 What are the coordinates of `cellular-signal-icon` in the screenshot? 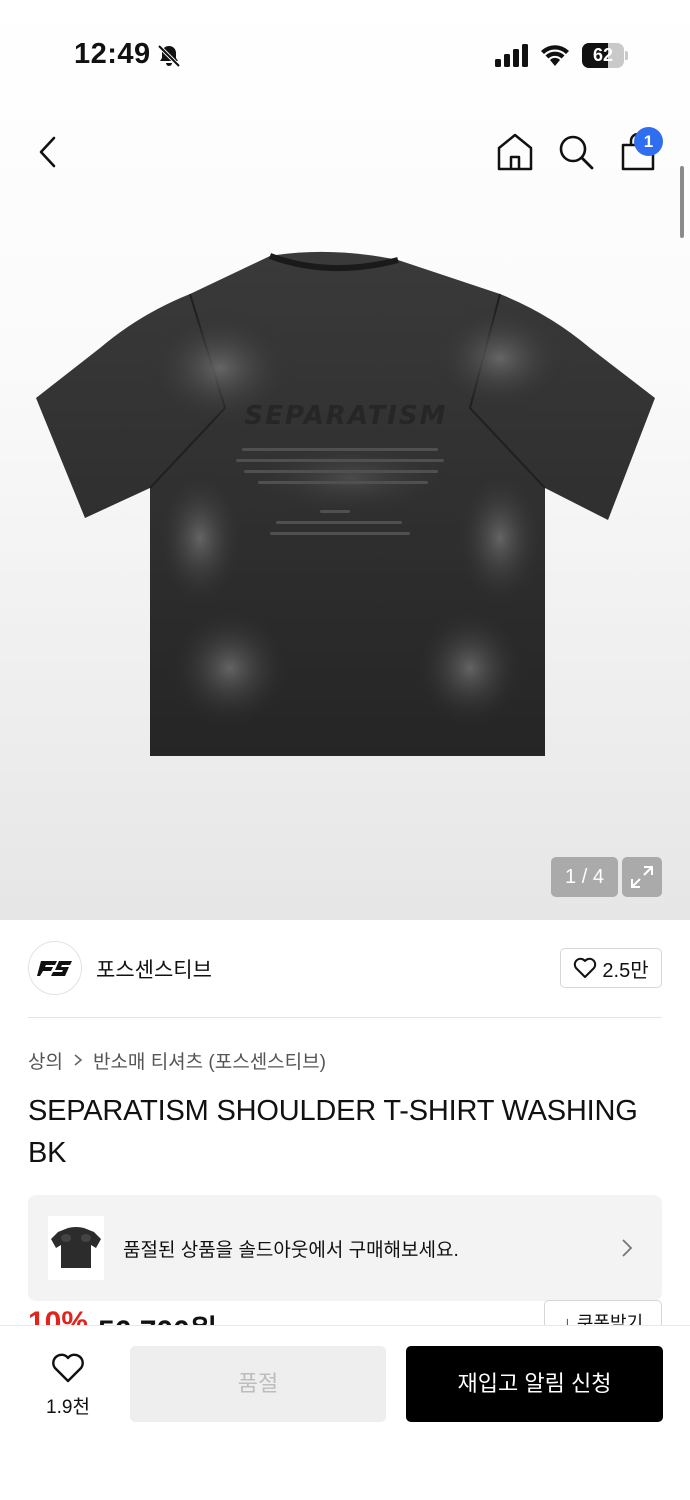 It's located at (511, 55).